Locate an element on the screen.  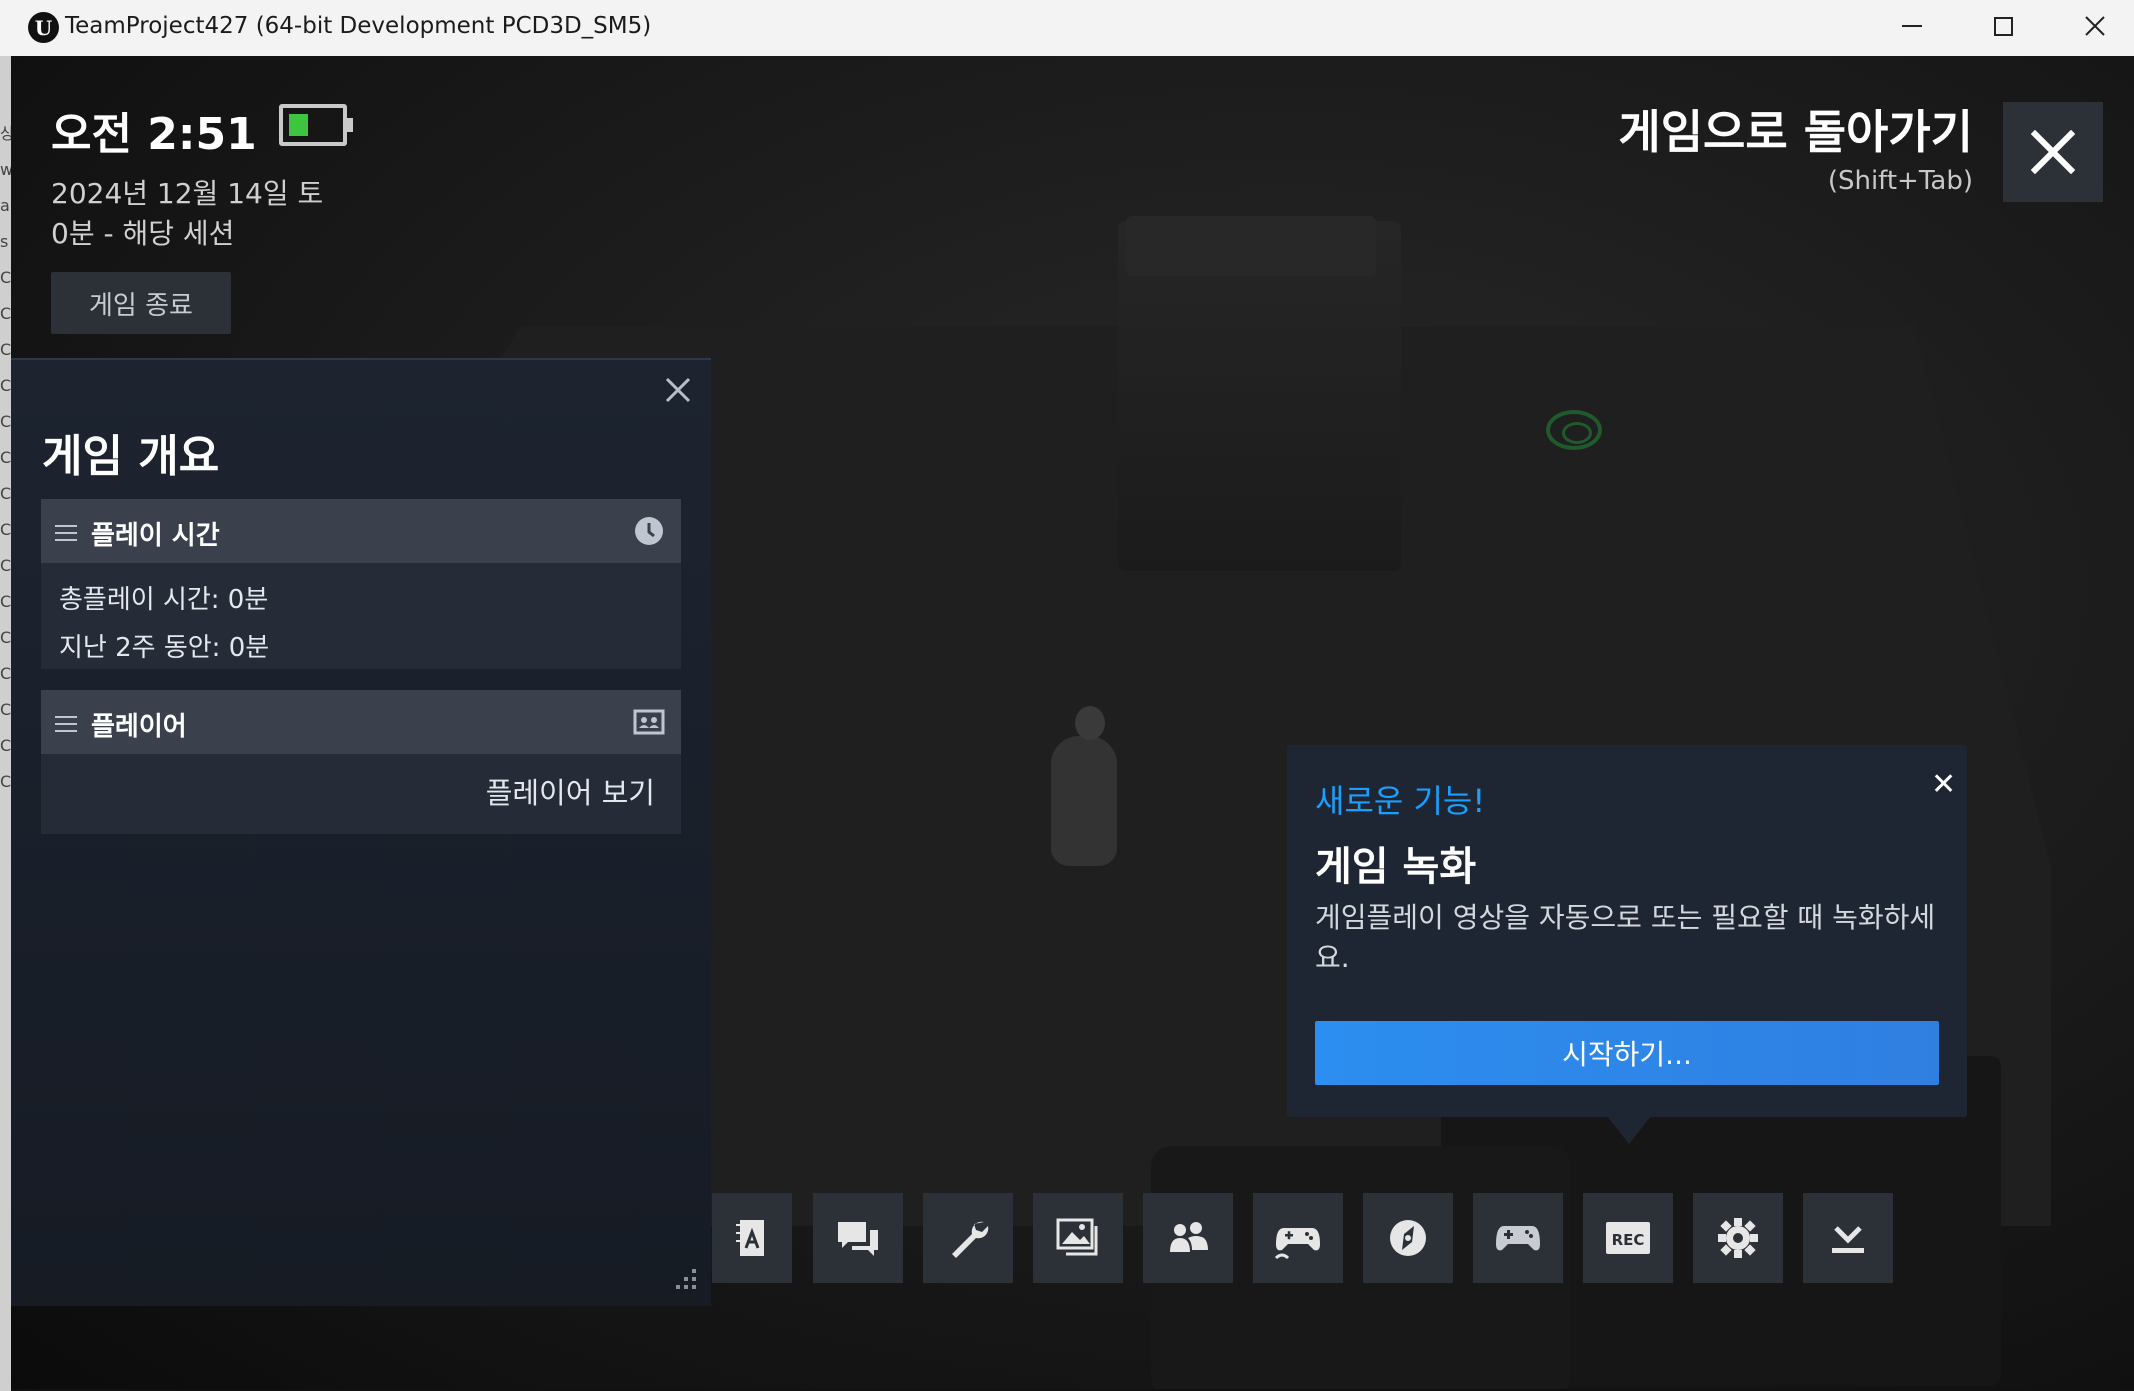
gear-icon is located at coordinates (1738, 1238).